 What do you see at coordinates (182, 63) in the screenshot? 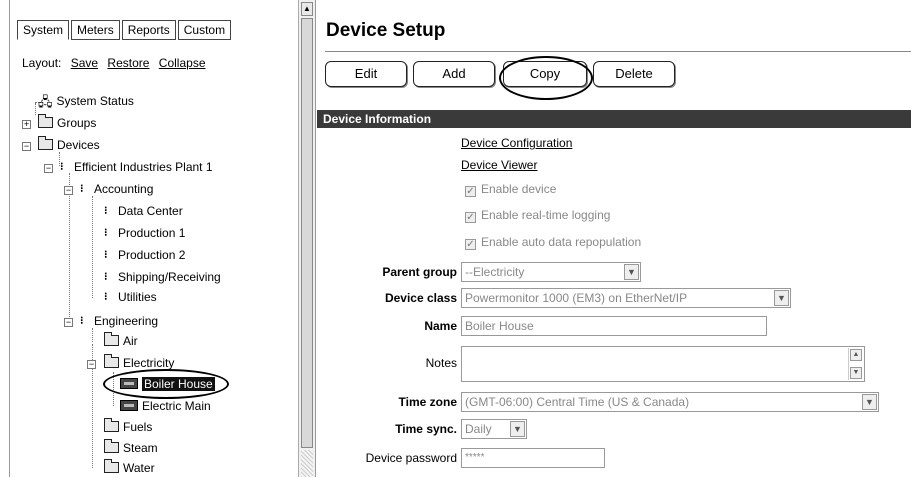
I see `layout-collapse-link: Collapse` at bounding box center [182, 63].